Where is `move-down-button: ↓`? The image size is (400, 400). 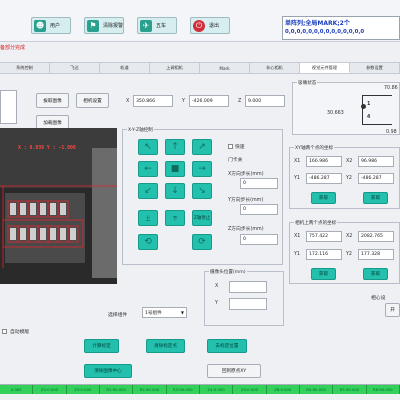
move-down-button: ↓ is located at coordinates (175, 191).